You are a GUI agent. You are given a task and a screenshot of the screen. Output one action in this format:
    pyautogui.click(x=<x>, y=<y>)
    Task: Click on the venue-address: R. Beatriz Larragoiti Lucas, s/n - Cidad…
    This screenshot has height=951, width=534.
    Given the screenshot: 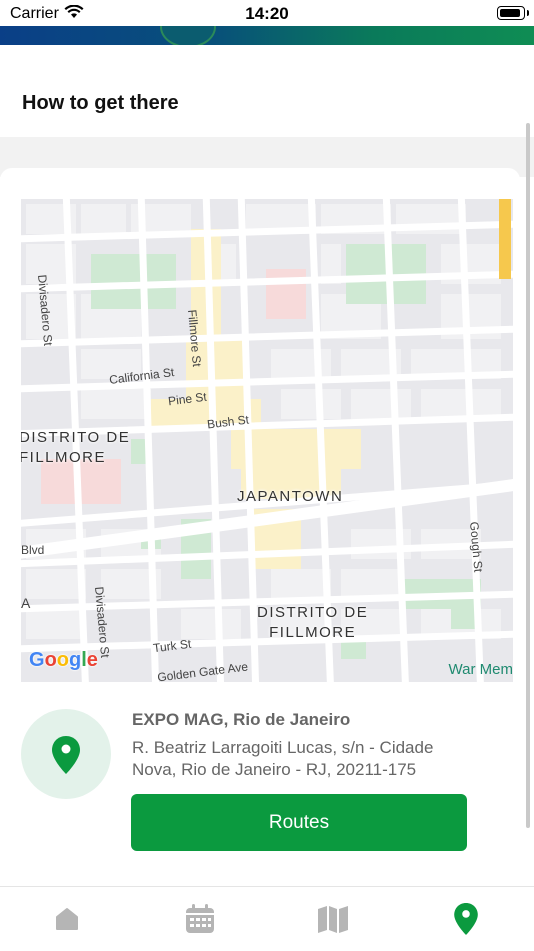 What is the action you would take?
    pyautogui.click(x=283, y=758)
    